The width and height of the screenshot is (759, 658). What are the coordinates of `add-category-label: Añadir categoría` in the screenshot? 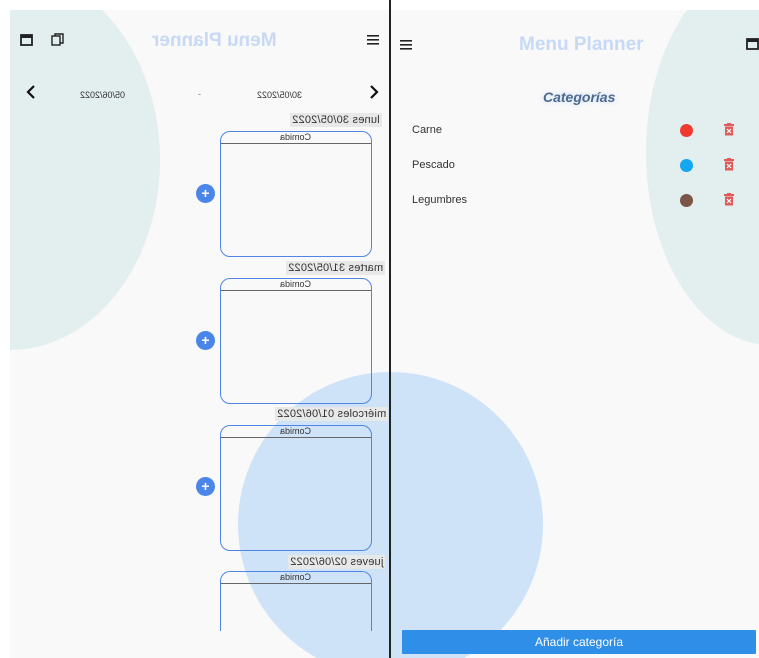 It's located at (579, 642).